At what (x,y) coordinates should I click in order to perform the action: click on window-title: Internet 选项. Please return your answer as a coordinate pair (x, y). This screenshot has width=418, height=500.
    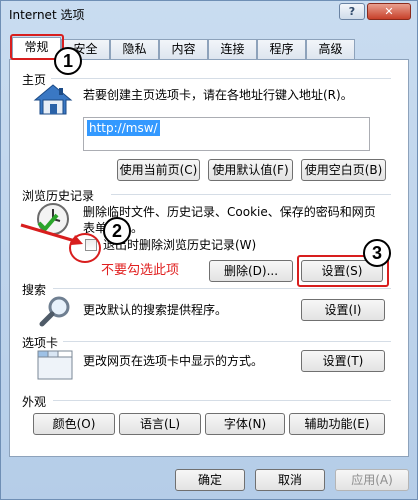
    Looking at the image, I should click on (47, 15).